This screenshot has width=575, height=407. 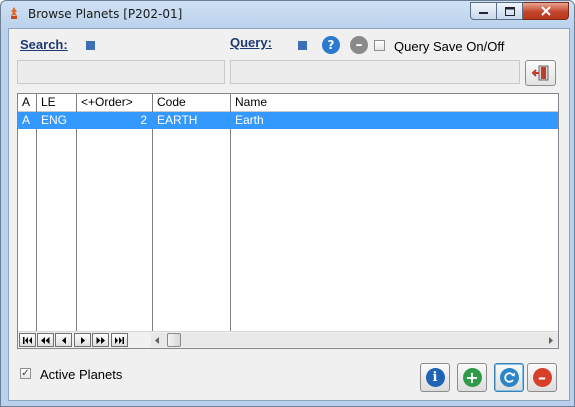 What do you see at coordinates (354, 340) in the screenshot?
I see `horizontal-scrollbar` at bounding box center [354, 340].